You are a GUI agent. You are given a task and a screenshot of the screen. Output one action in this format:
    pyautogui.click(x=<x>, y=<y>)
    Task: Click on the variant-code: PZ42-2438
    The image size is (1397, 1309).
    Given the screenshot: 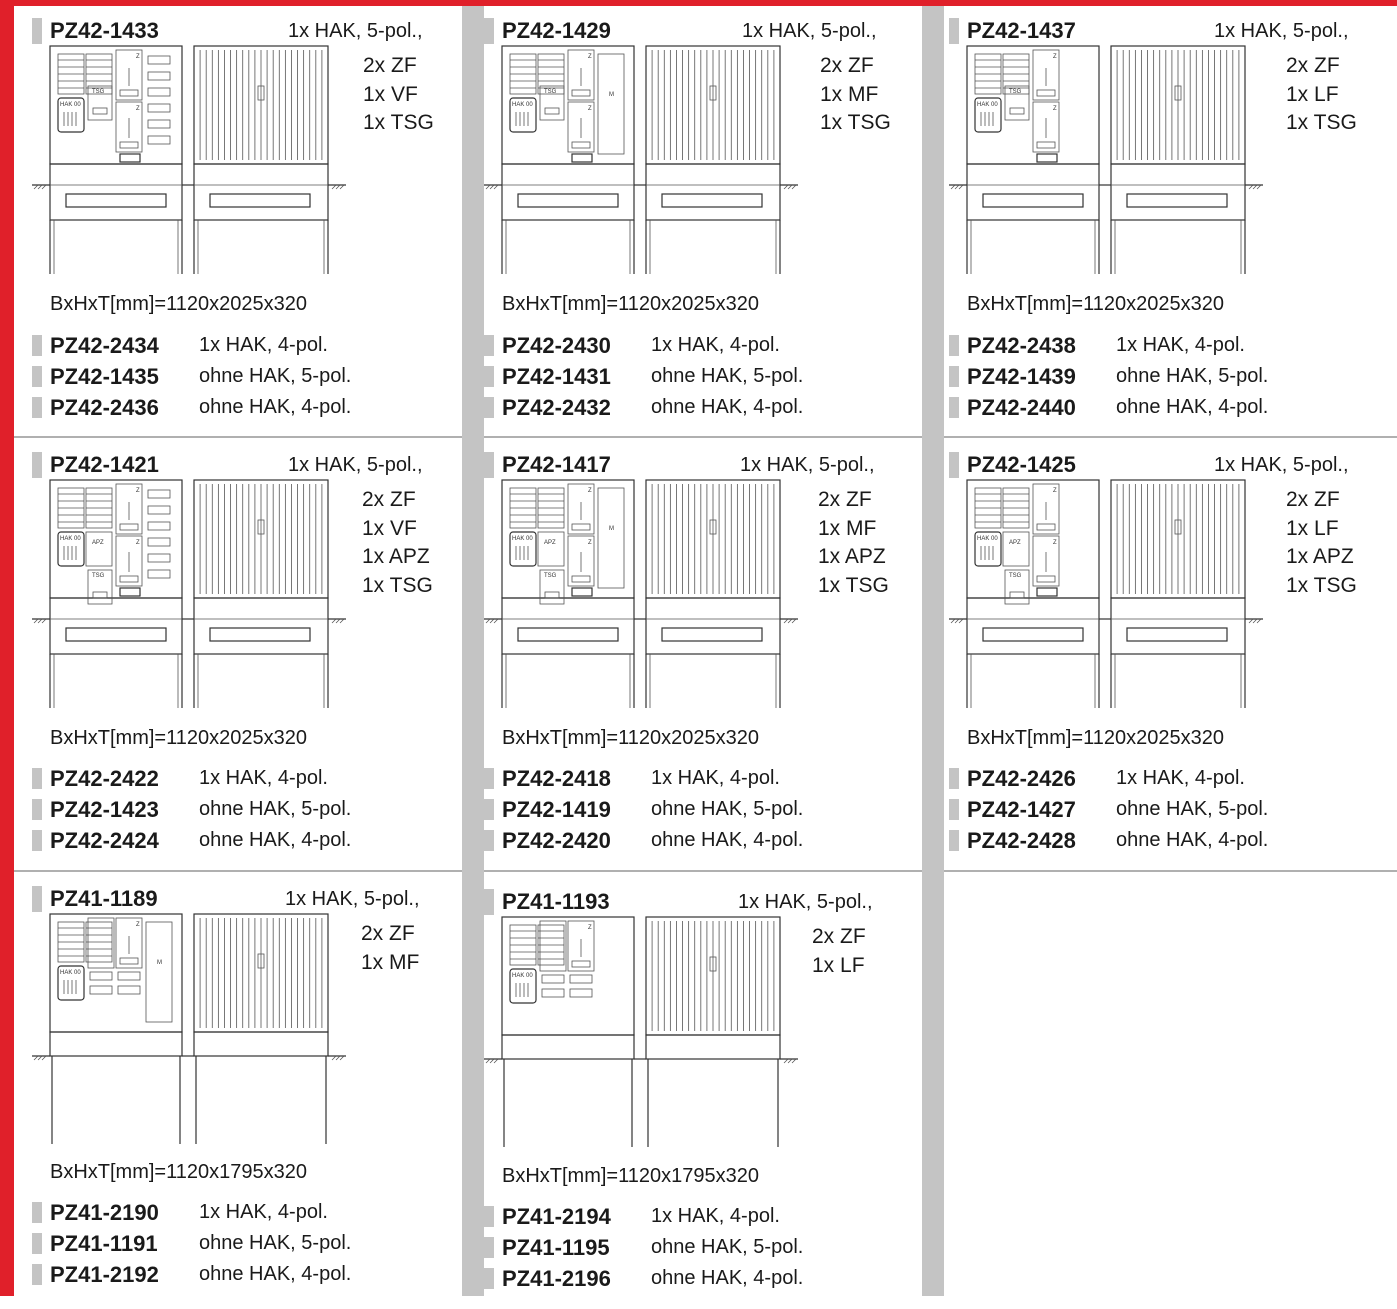 What is the action you would take?
    pyautogui.click(x=1021, y=345)
    